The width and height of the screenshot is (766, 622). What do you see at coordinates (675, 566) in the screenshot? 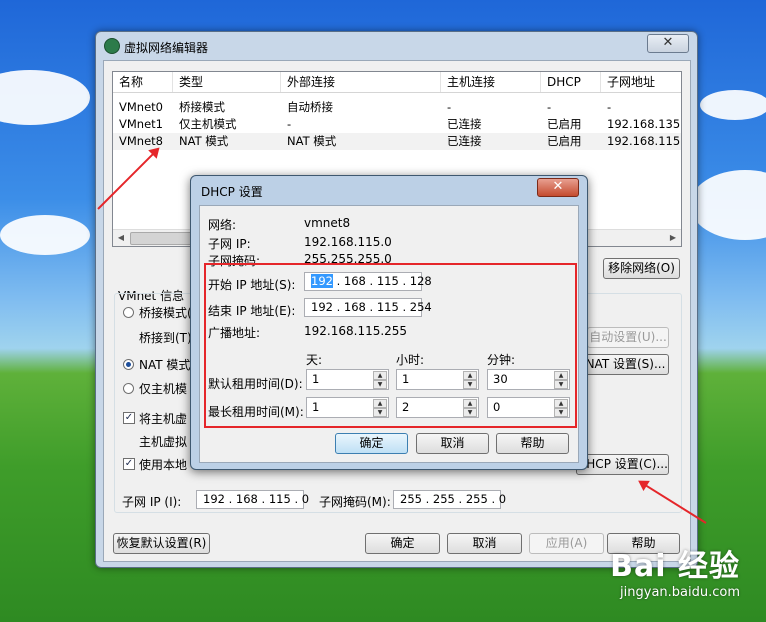
I see `watermark-logo: Bai 经验` at bounding box center [675, 566].